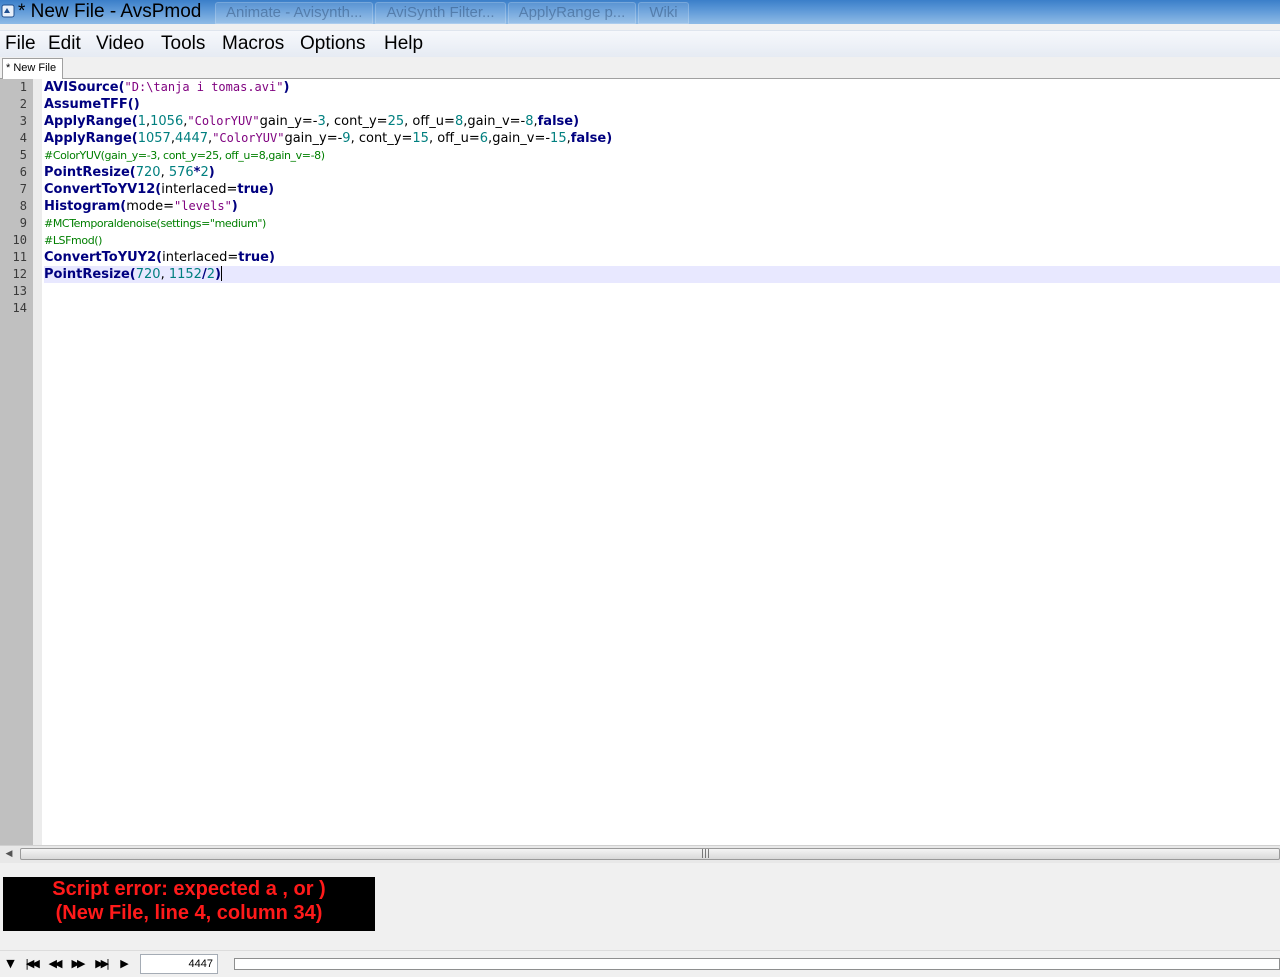  What do you see at coordinates (23, 172) in the screenshot?
I see `line-number: 6` at bounding box center [23, 172].